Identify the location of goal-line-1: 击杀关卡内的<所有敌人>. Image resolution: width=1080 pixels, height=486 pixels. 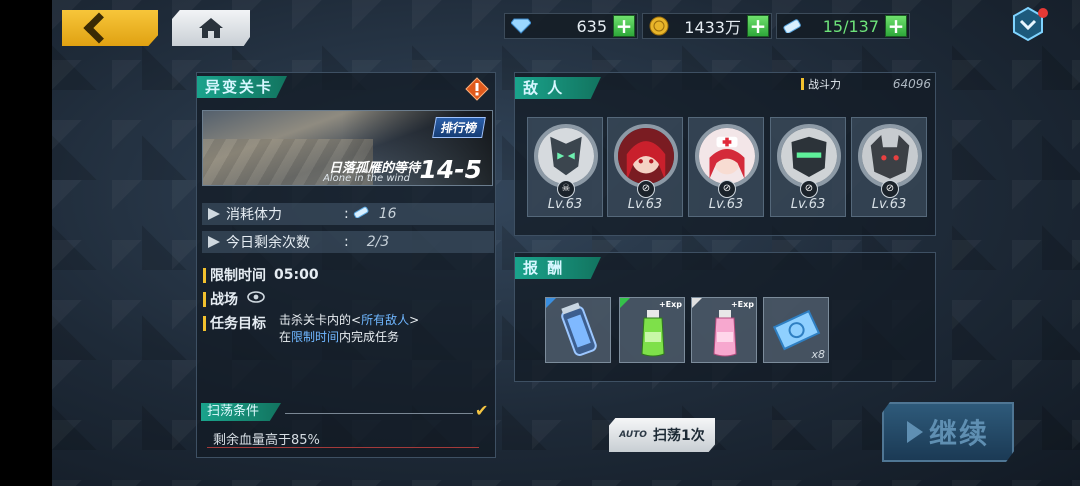
(349, 320).